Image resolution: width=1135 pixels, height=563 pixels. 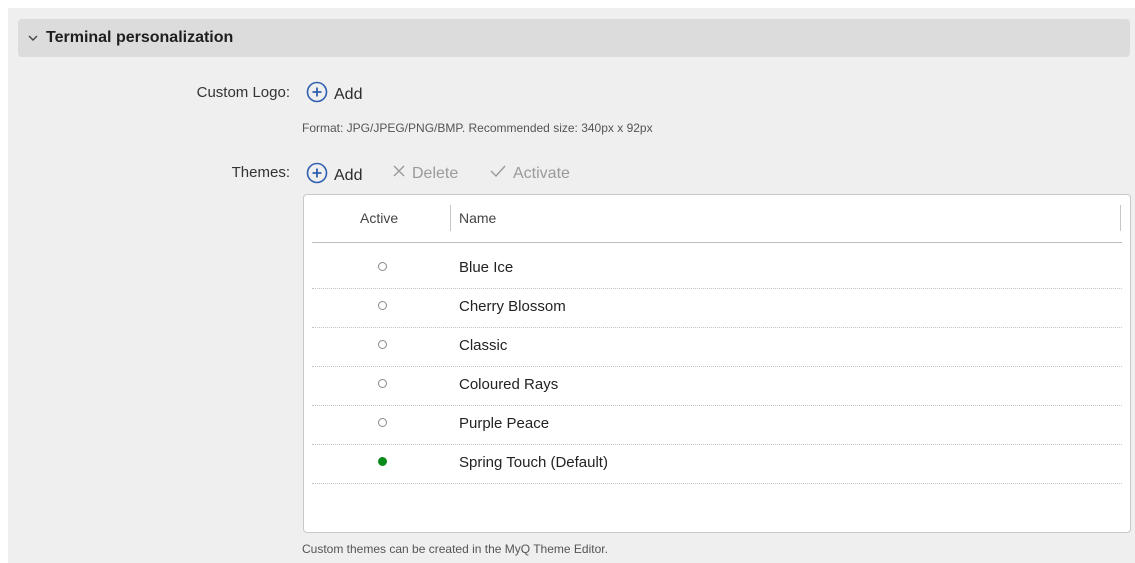 I want to click on themes-add-button: Add, so click(x=334, y=175).